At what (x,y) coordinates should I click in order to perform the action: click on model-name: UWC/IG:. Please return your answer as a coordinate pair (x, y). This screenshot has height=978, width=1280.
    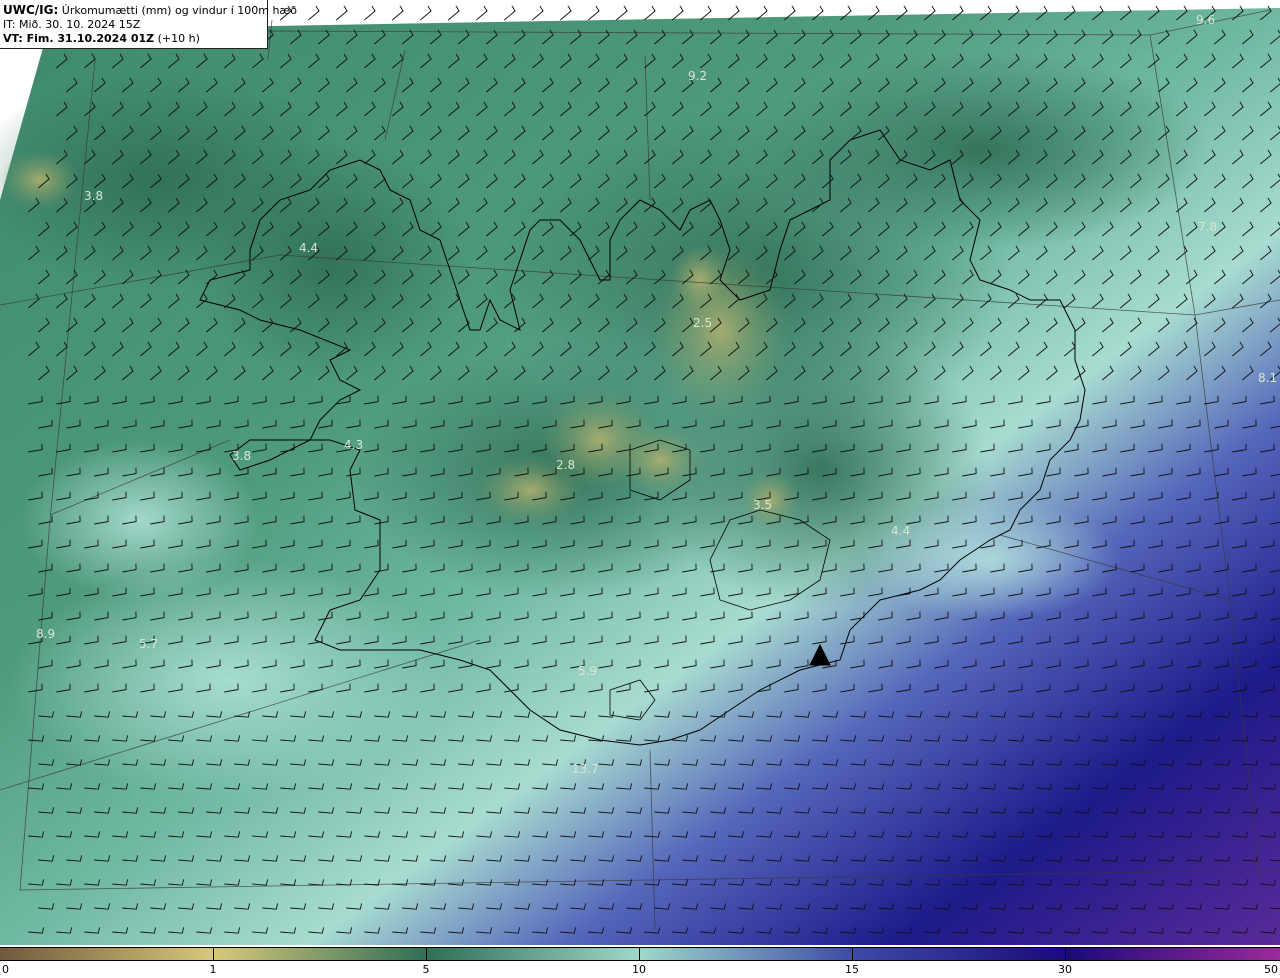
    Looking at the image, I should click on (31, 10).